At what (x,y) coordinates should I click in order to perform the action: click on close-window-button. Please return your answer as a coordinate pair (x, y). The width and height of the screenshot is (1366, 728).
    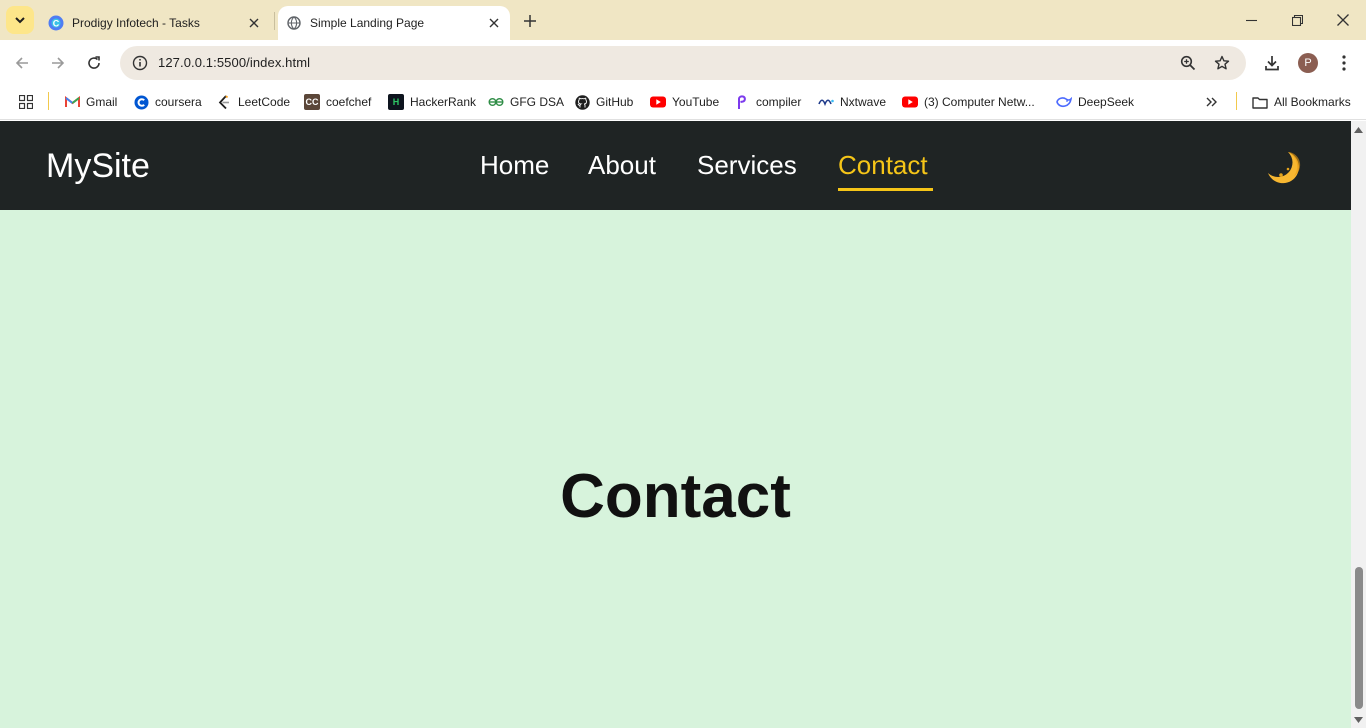
    Looking at the image, I should click on (1343, 20).